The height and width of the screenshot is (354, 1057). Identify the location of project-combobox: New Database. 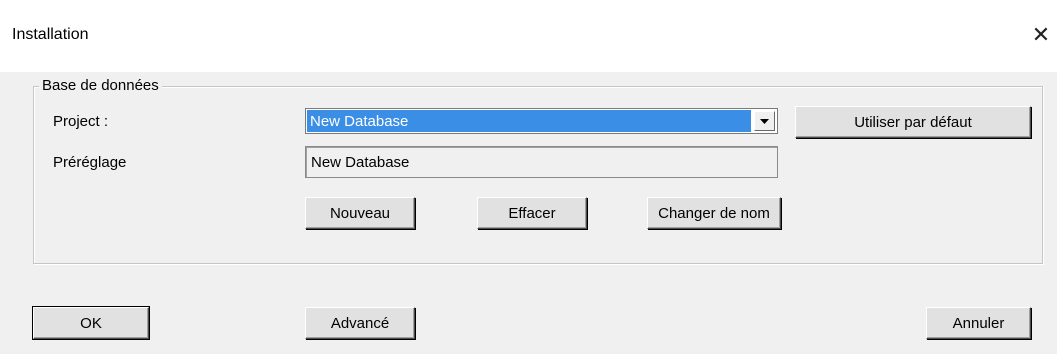
(541, 121).